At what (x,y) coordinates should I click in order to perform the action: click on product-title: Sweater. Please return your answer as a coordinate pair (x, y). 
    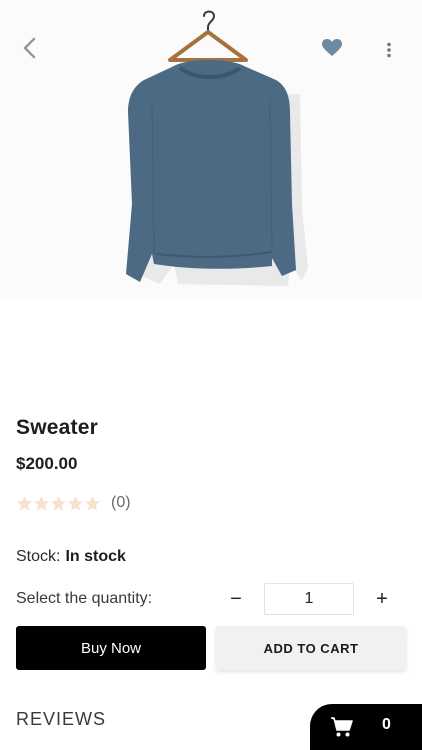
    Looking at the image, I should click on (57, 427).